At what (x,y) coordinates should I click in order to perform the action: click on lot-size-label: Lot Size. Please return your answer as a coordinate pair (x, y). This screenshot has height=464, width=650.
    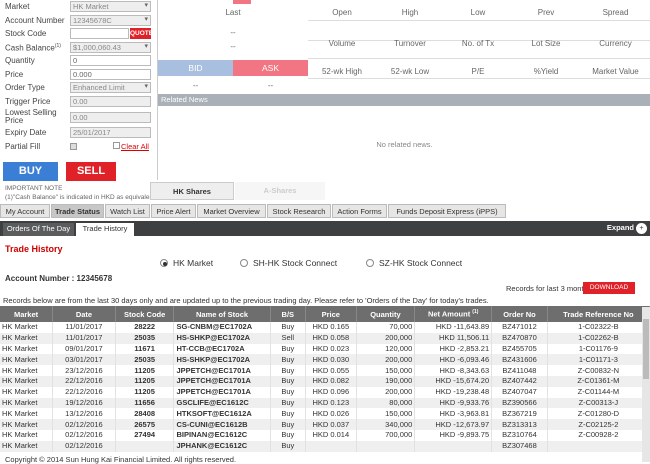
    Looking at the image, I should click on (546, 43).